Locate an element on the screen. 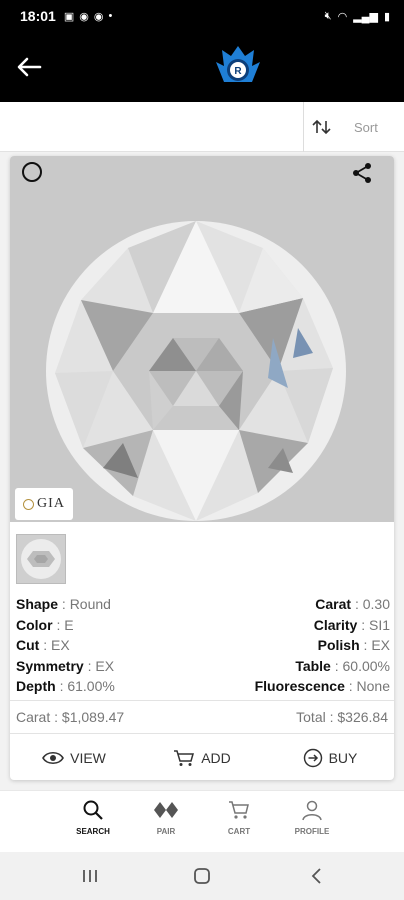 The width and height of the screenshot is (404, 900). spec-color: Color : E is located at coordinates (45, 624).